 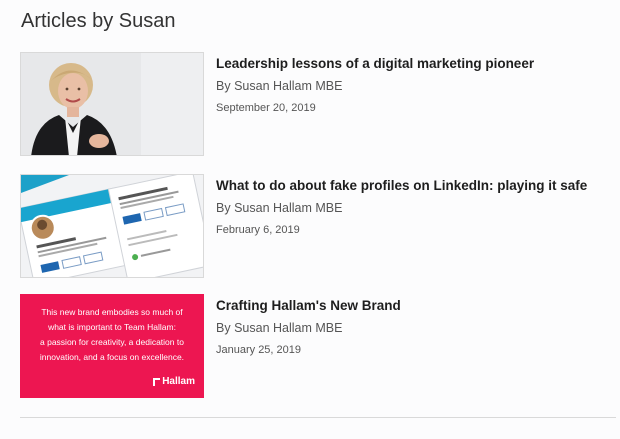 What do you see at coordinates (259, 350) in the screenshot?
I see `article-date: January 25, 2019` at bounding box center [259, 350].